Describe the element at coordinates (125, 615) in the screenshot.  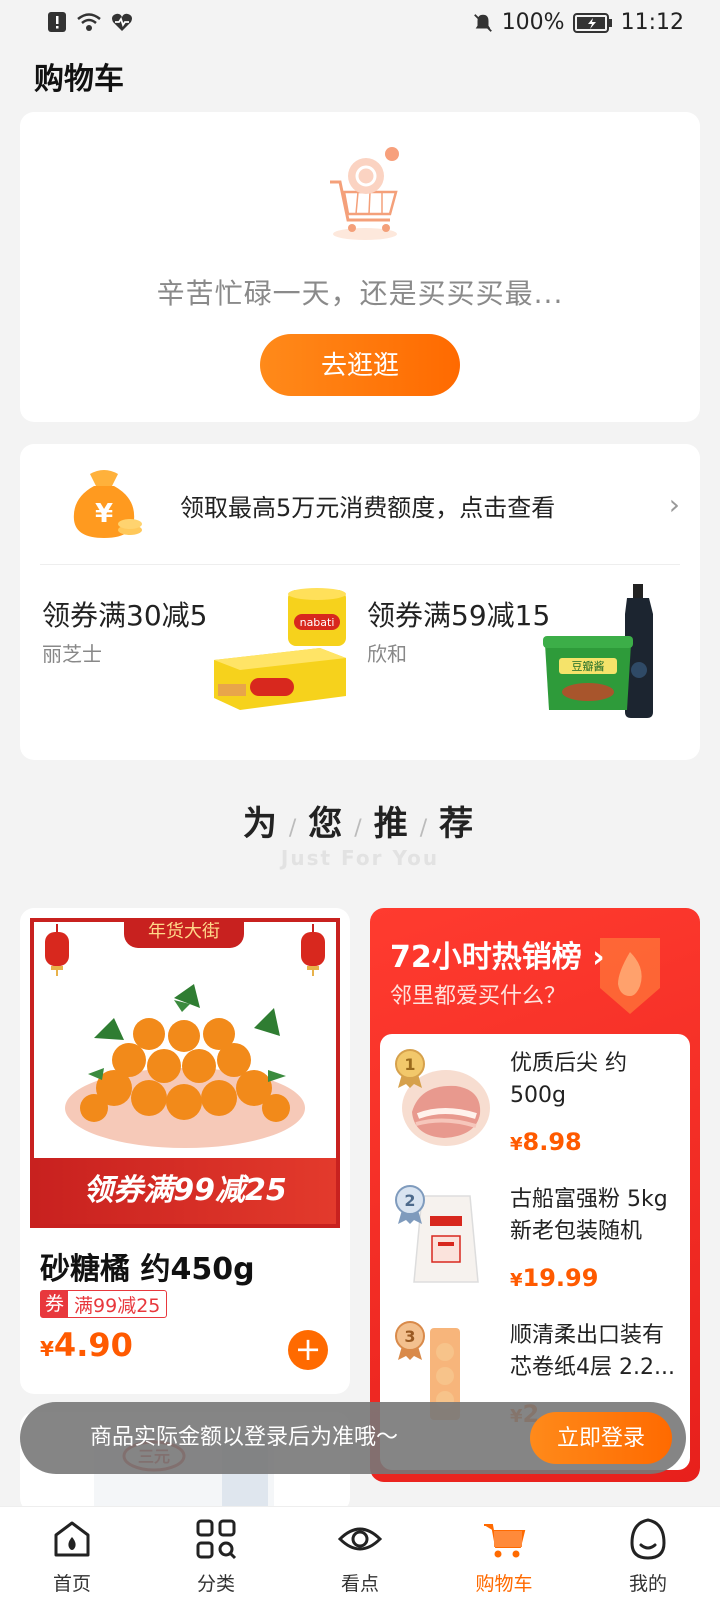
I see `coupon-title: 领券满30减5` at that location.